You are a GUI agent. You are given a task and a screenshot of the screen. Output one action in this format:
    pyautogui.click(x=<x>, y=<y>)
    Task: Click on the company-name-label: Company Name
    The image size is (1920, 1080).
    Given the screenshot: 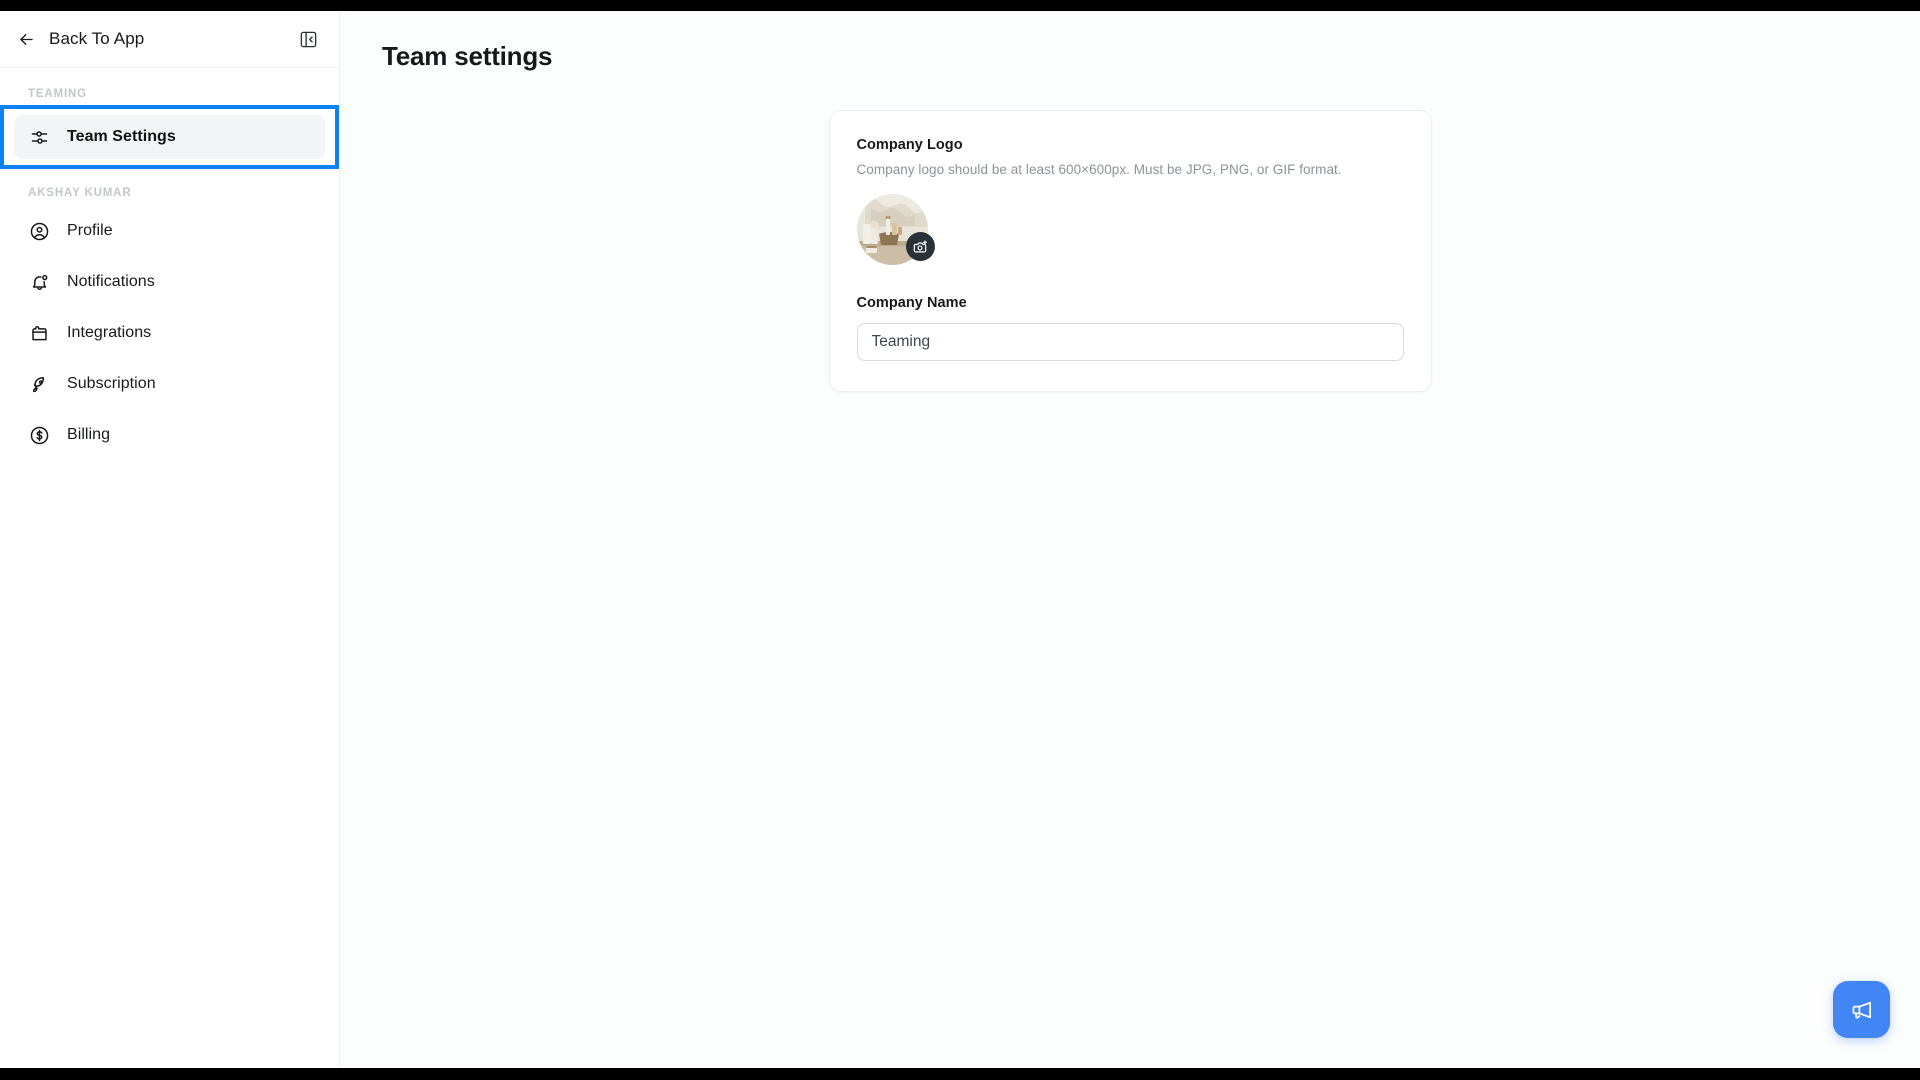 What is the action you would take?
    pyautogui.click(x=911, y=303)
    